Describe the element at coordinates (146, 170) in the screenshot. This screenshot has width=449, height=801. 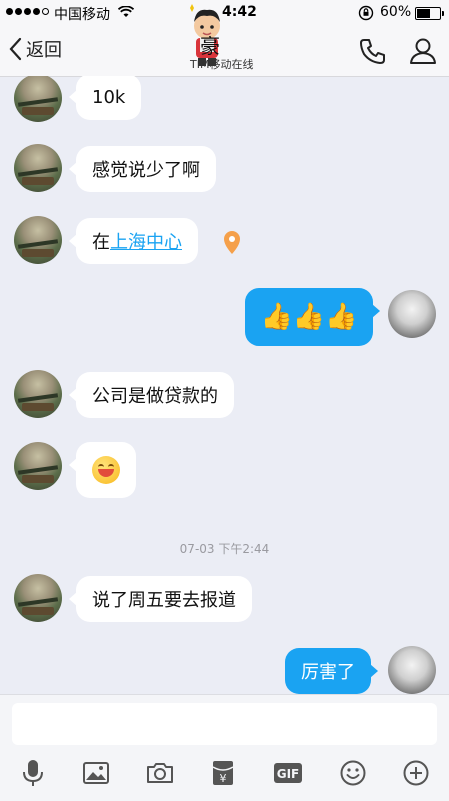
I see `message-text: 感觉说少了啊` at that location.